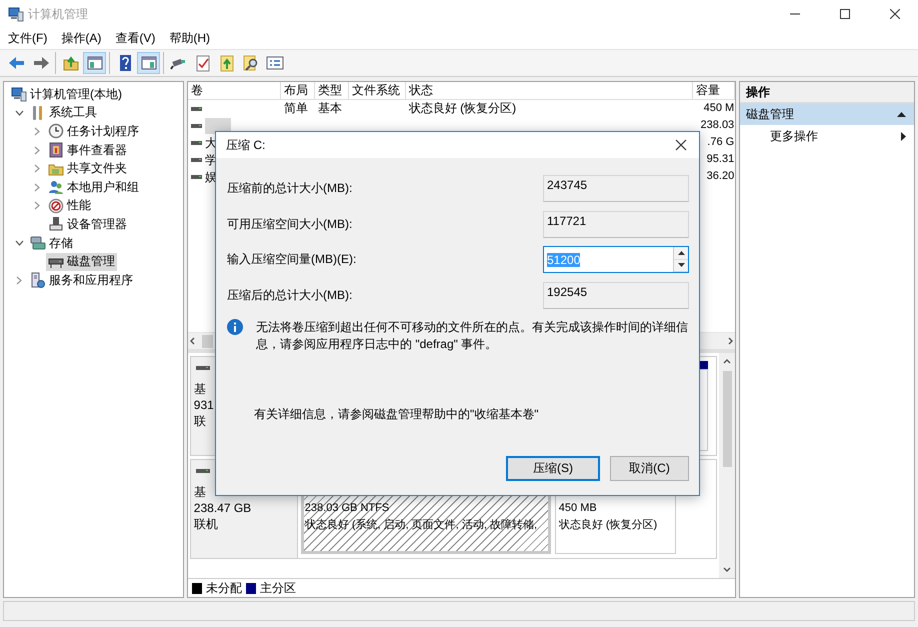 This screenshot has height=627, width=918. I want to click on maximize-icon, so click(845, 14).